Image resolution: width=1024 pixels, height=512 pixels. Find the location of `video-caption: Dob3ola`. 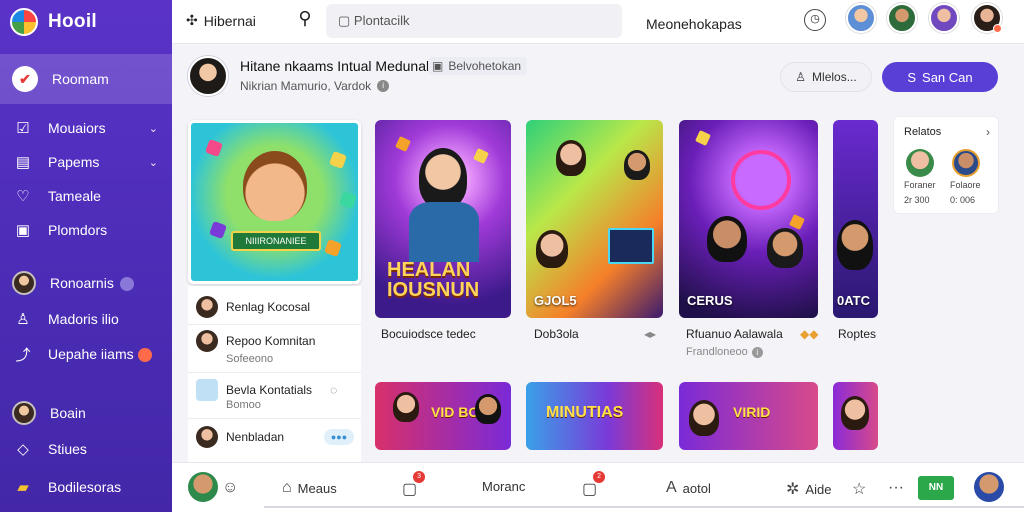

video-caption: Dob3ola is located at coordinates (556, 334).